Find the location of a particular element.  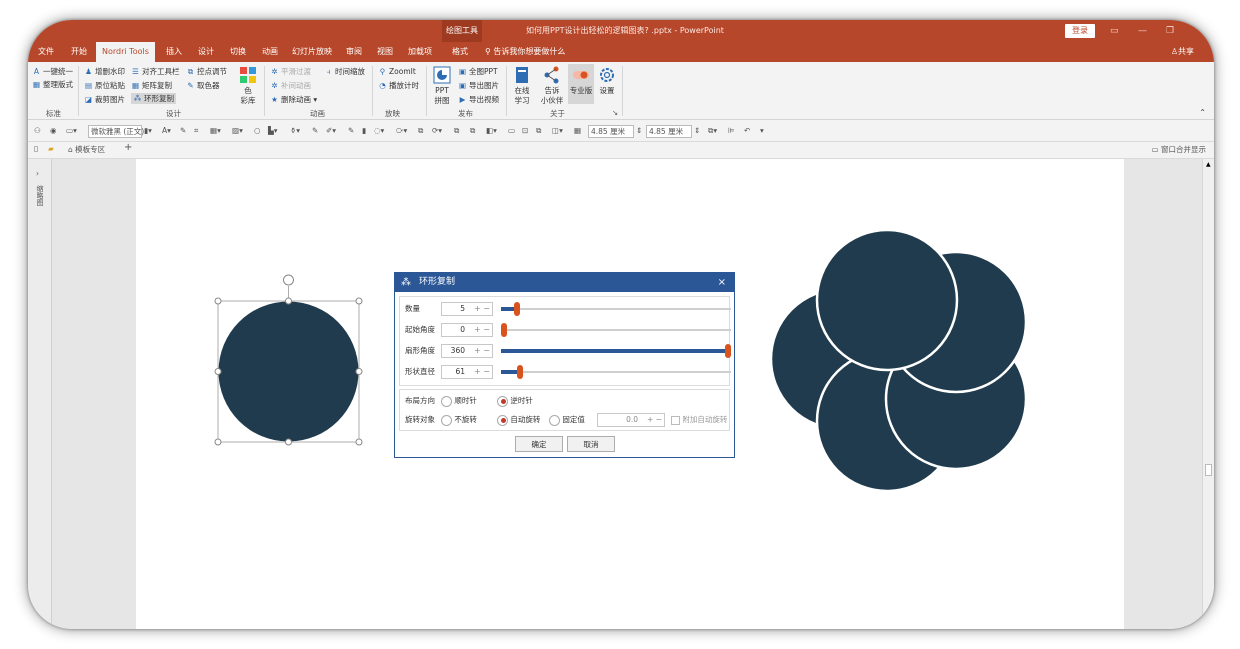

group-expand-icon: ↘ is located at coordinates (615, 112).